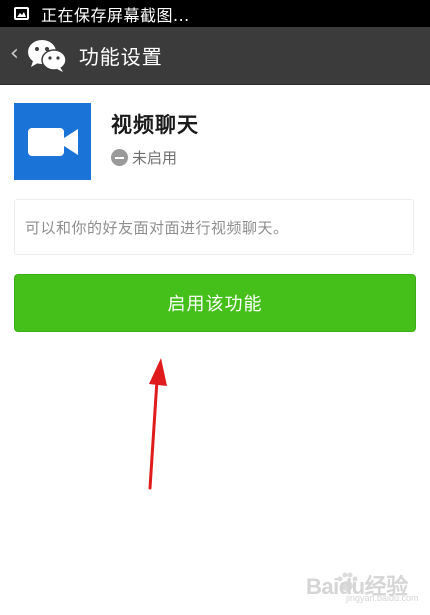 Image resolution: width=430 pixels, height=615 pixels. Describe the element at coordinates (215, 56) in the screenshot. I see `title-bar: ‹ 功能设置` at that location.